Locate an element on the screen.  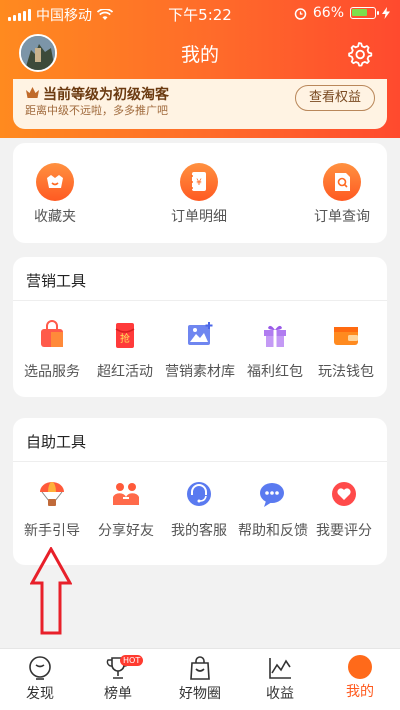
alarm-icon is located at coordinates (300, 13).